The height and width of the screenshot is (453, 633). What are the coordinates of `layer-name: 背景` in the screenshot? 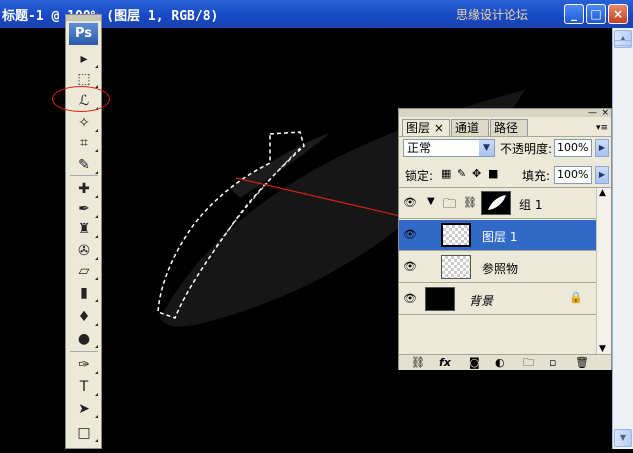 It's located at (481, 300).